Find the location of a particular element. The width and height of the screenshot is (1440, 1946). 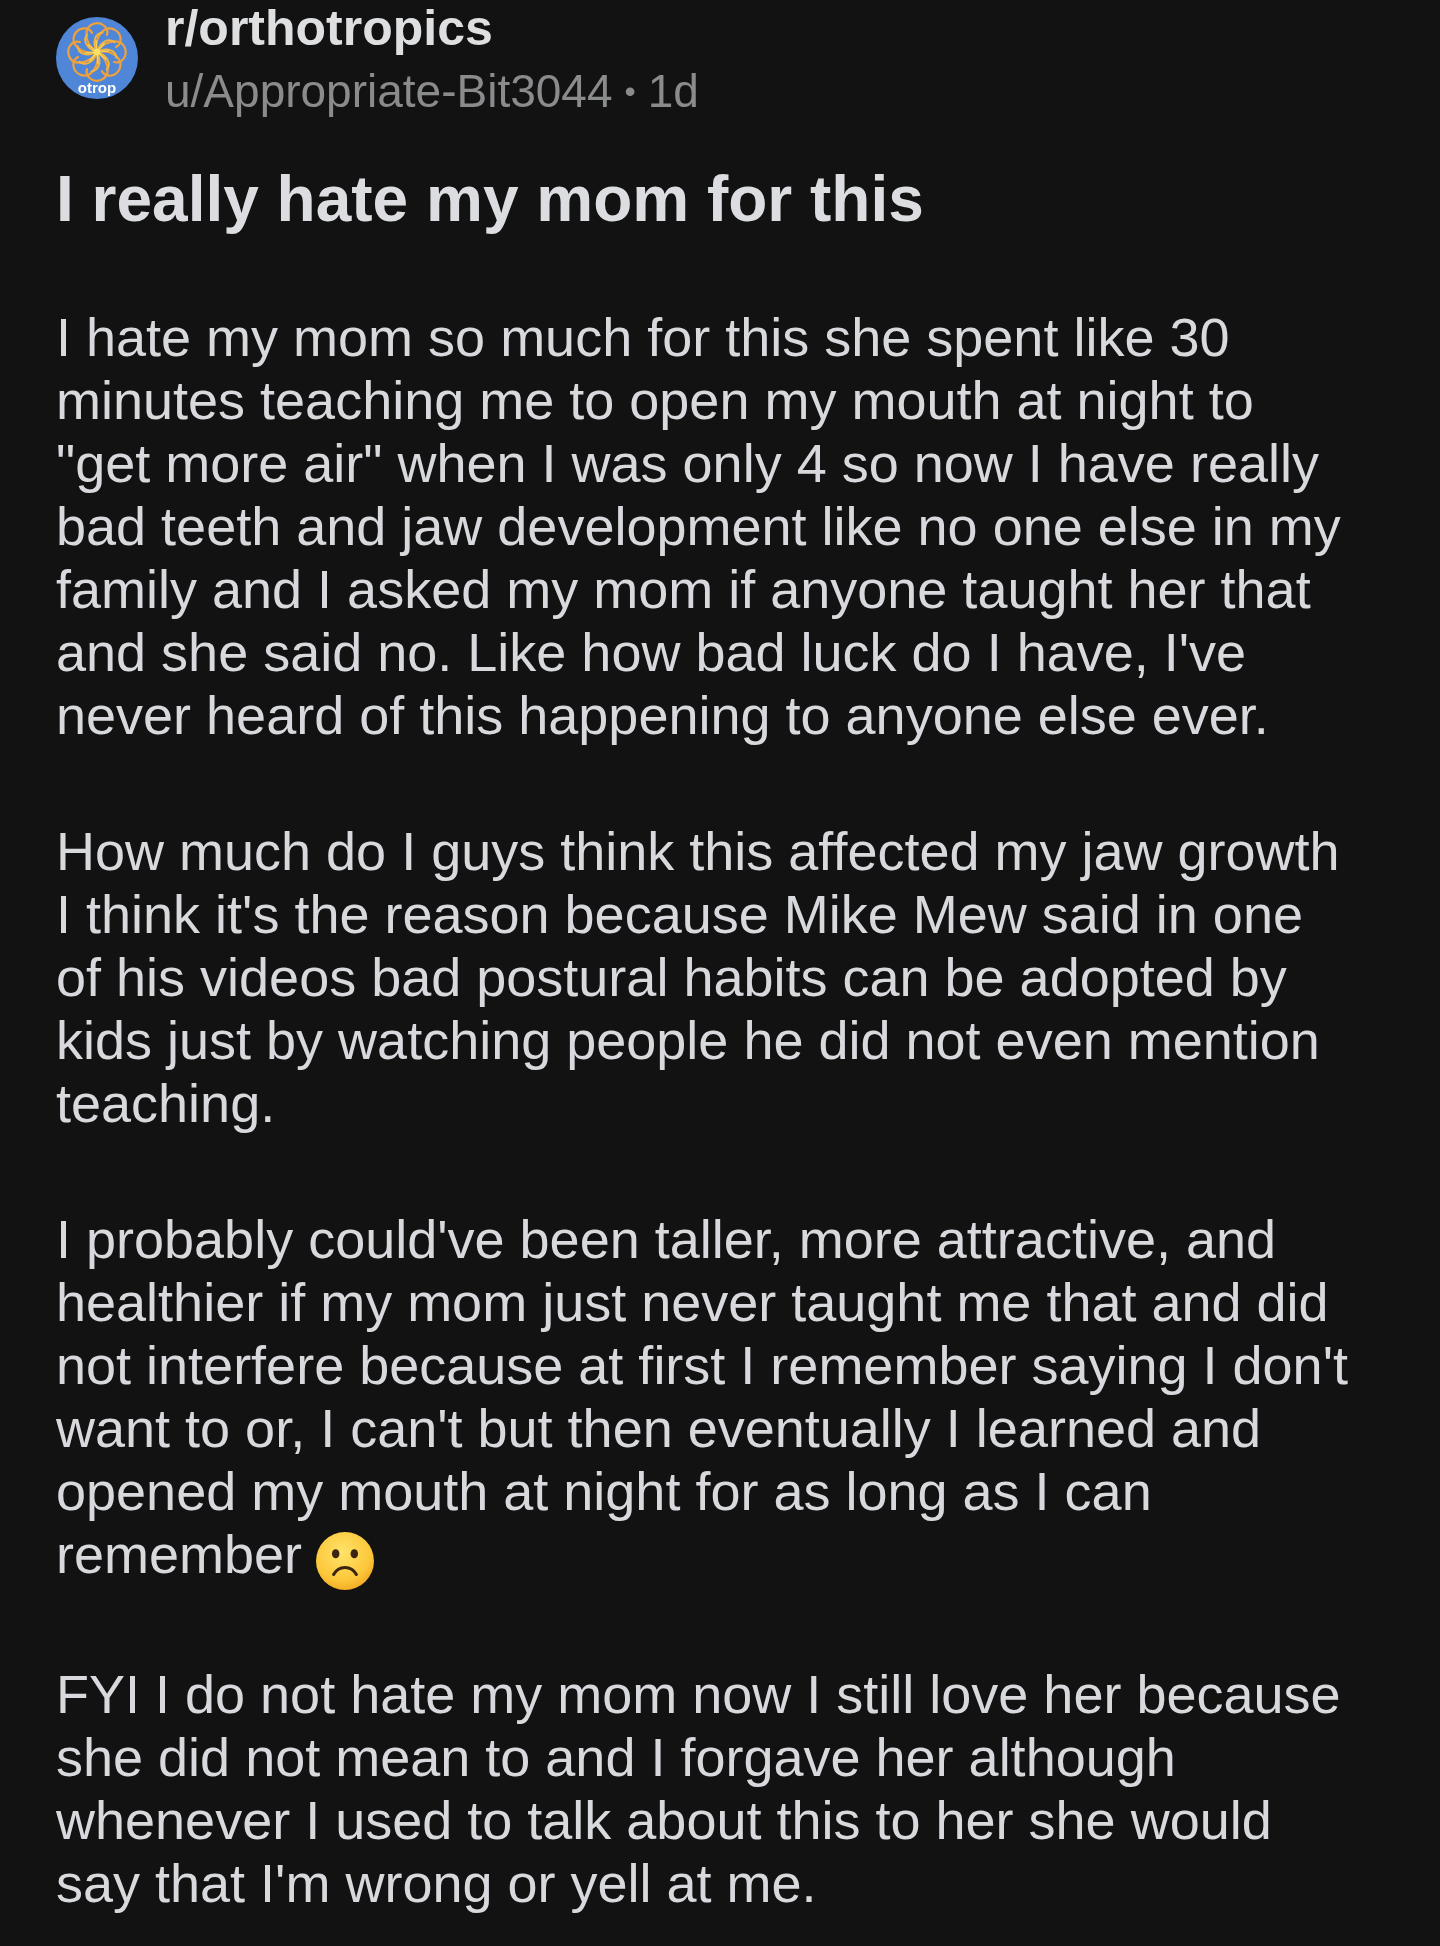

post-paragraph: How much do I guys think this affected my jaw growth I think it's the reason because Mike Mew said in one of his videos bad postural habits can be adopted by kids just by watching people he did not even mention teaching. is located at coordinates (698, 977).